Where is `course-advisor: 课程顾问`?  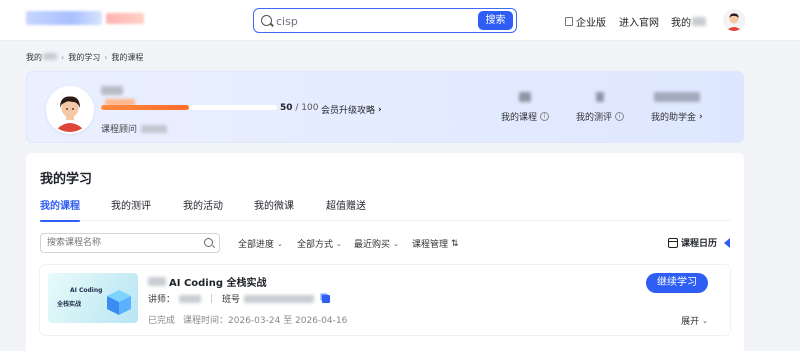
course-advisor: 课程顾问 is located at coordinates (134, 128).